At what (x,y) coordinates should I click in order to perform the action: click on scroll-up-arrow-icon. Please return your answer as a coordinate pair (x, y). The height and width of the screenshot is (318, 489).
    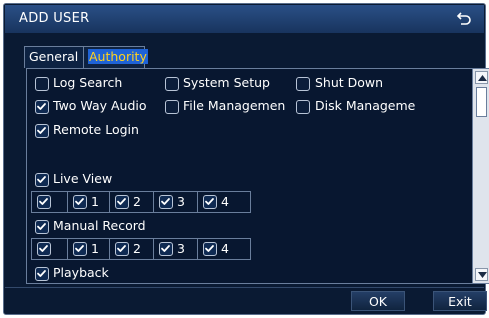
    Looking at the image, I should click on (481, 77).